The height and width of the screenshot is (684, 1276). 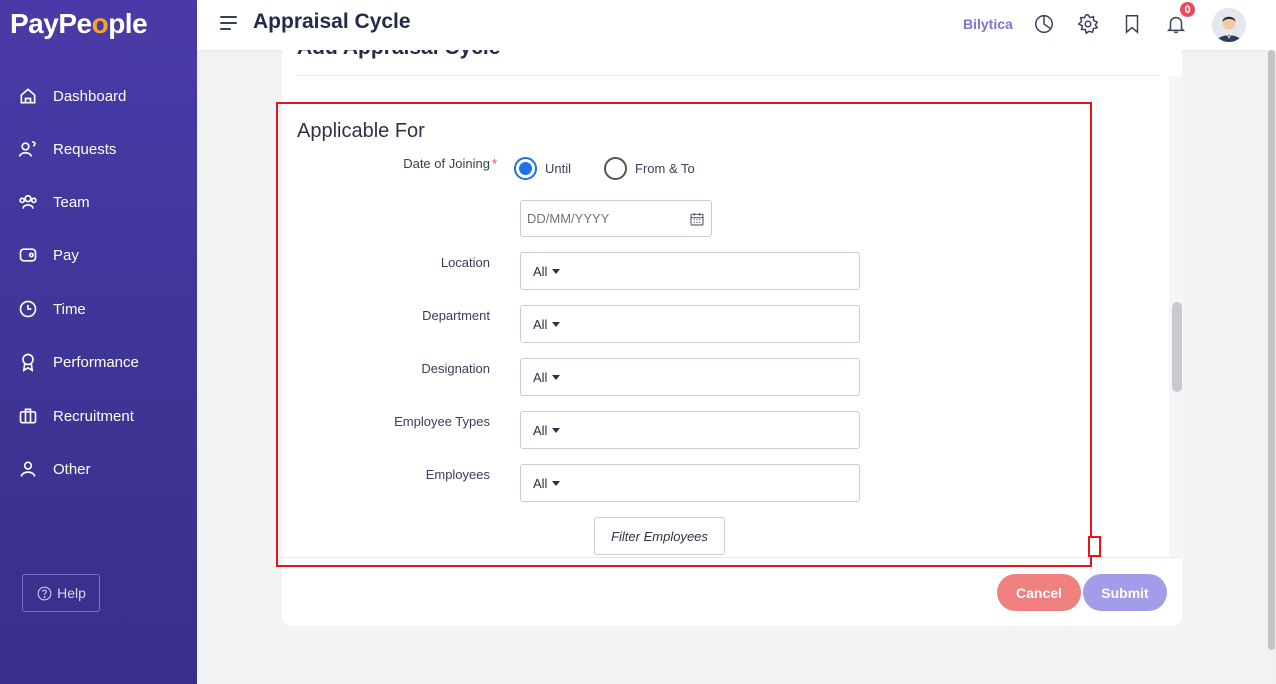 I want to click on employees-select: All, so click(x=690, y=483).